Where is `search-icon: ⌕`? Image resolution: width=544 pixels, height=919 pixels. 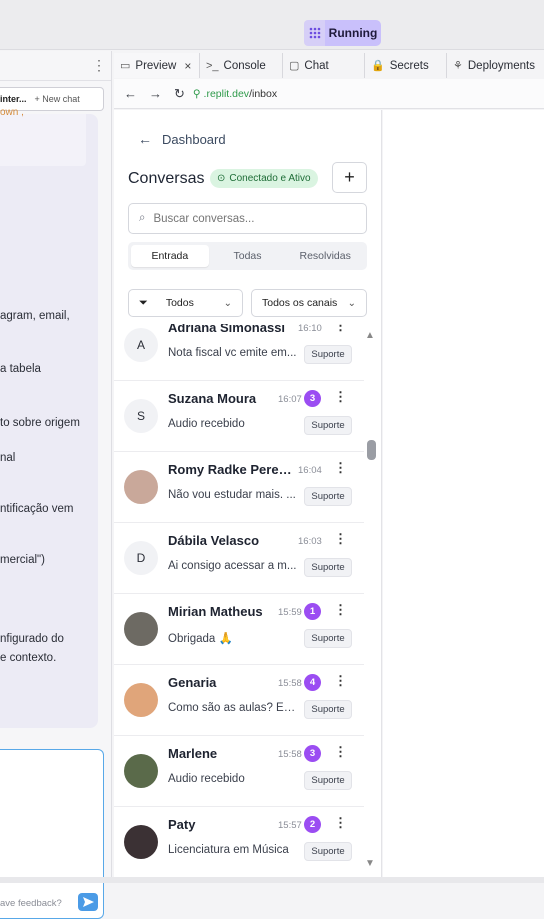 search-icon: ⌕ is located at coordinates (142, 218).